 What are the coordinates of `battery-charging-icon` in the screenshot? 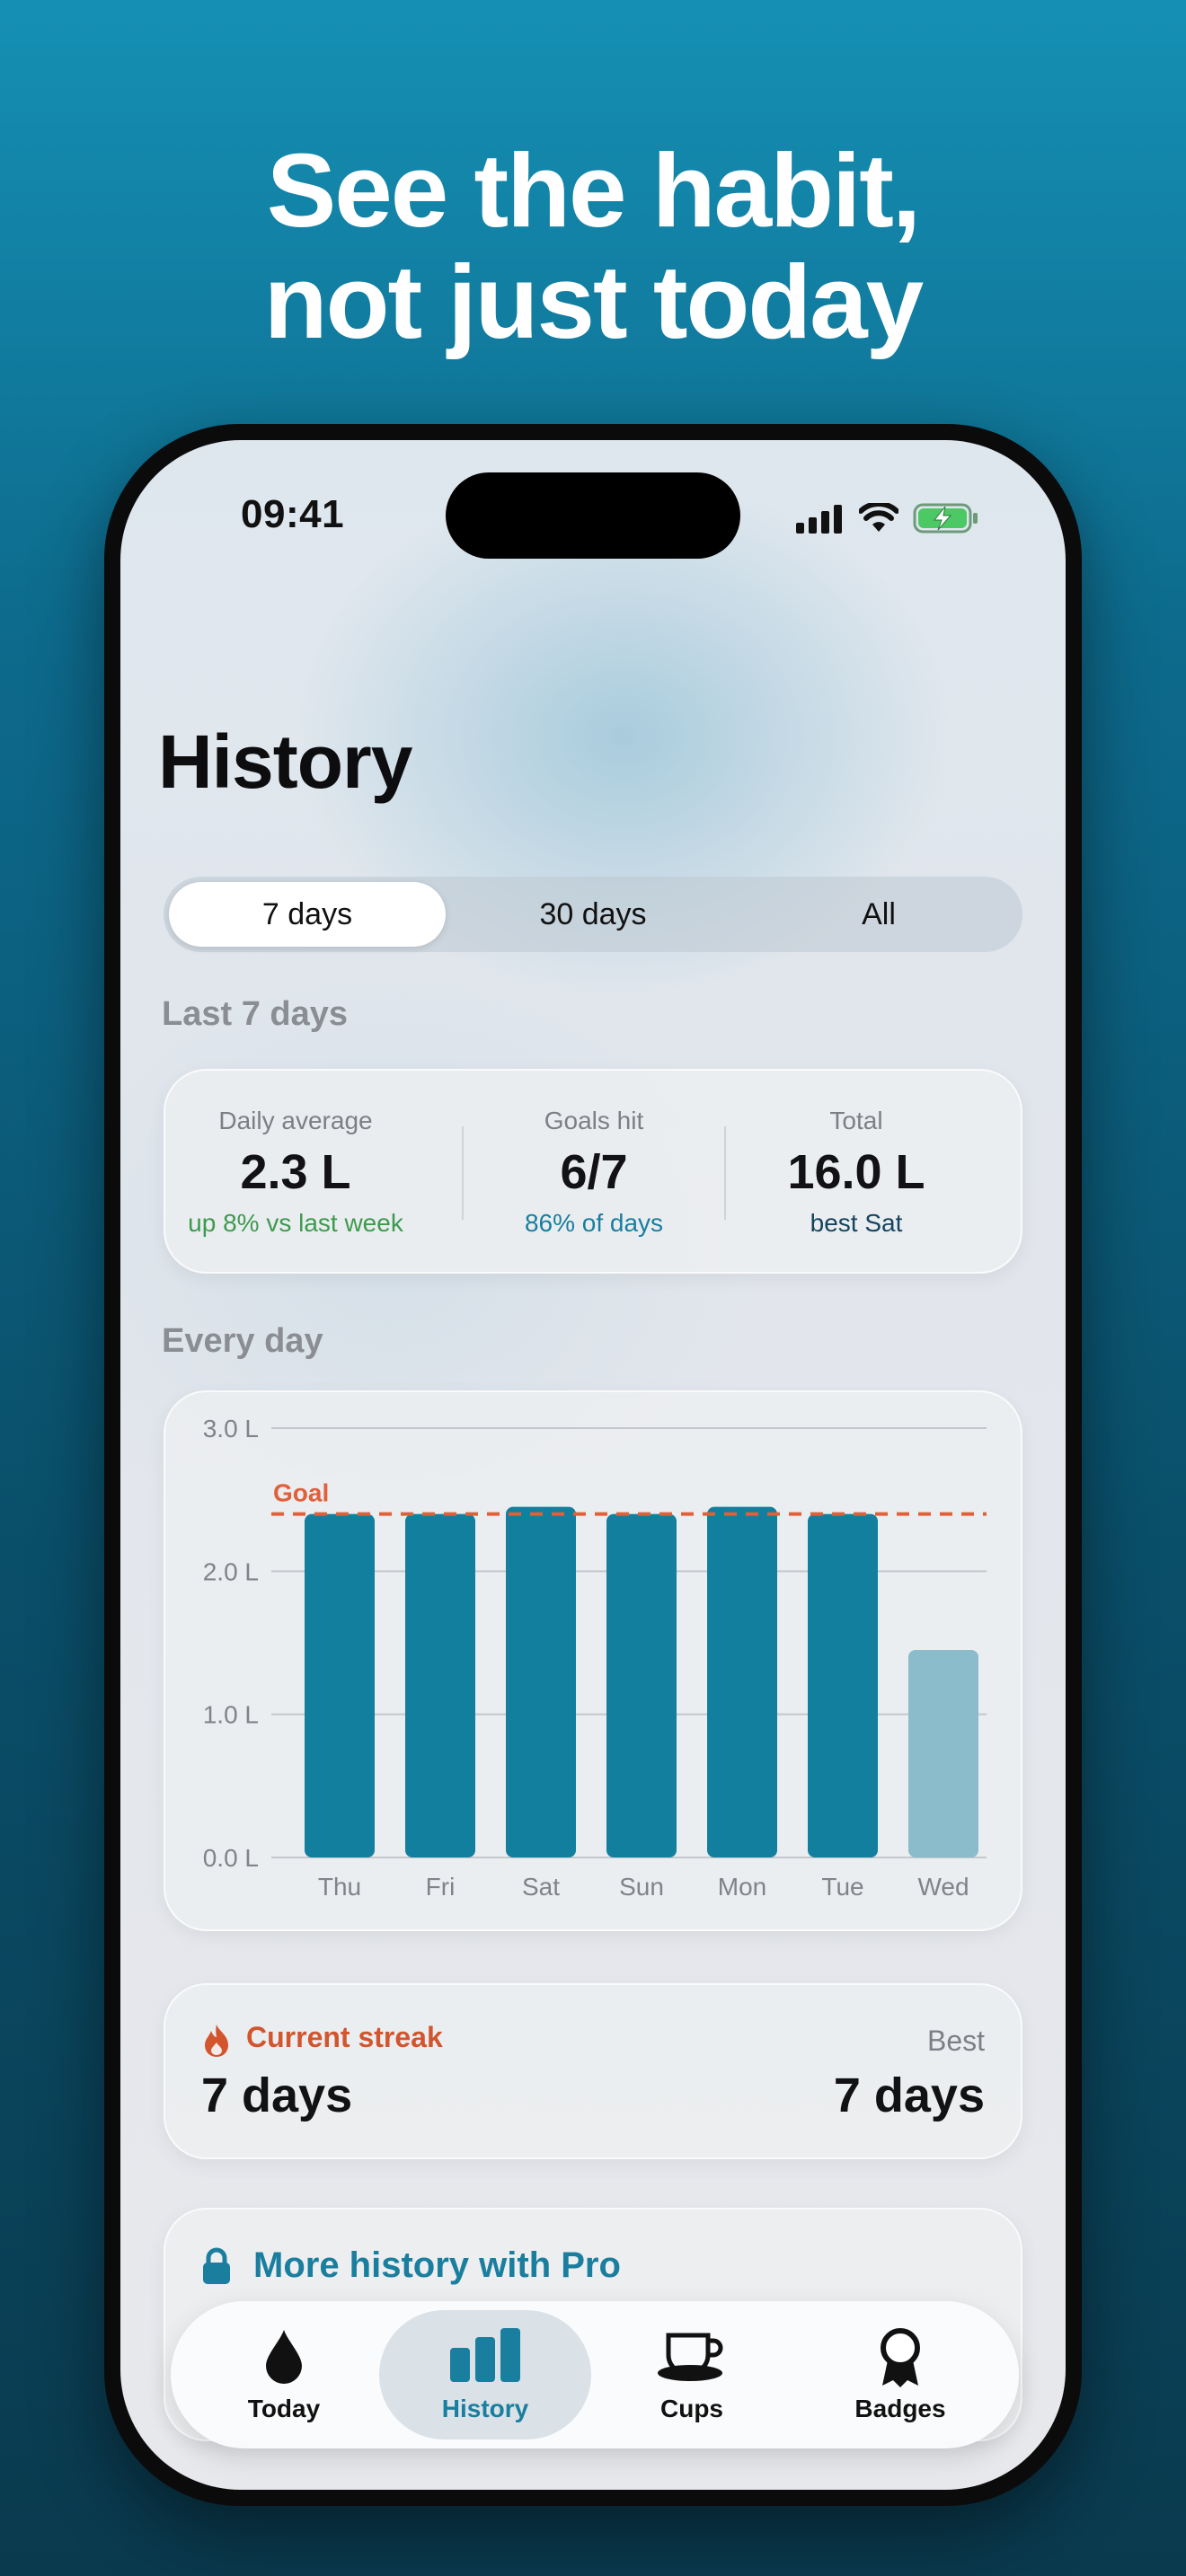 It's located at (945, 518).